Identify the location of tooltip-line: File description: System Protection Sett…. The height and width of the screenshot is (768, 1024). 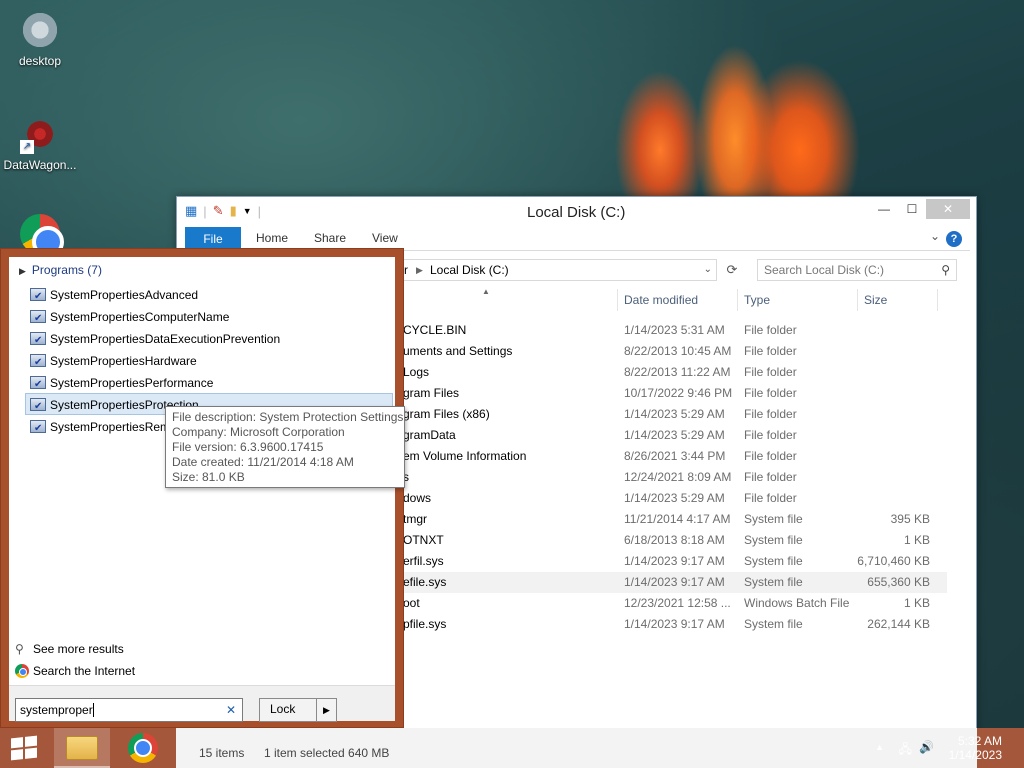
(288, 417).